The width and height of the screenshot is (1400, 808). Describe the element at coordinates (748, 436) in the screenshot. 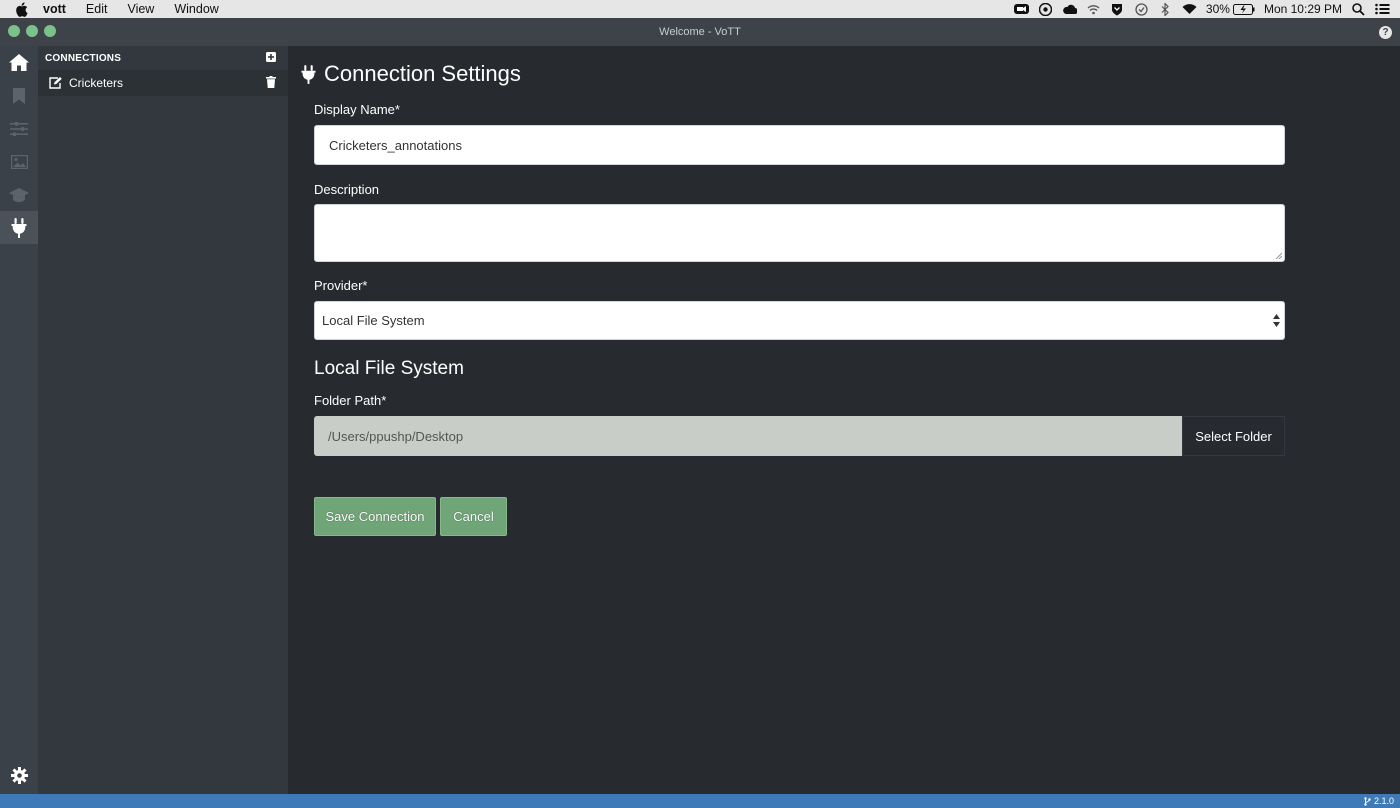

I see `folder-path-field: /Users/ppushp/Desktop` at that location.